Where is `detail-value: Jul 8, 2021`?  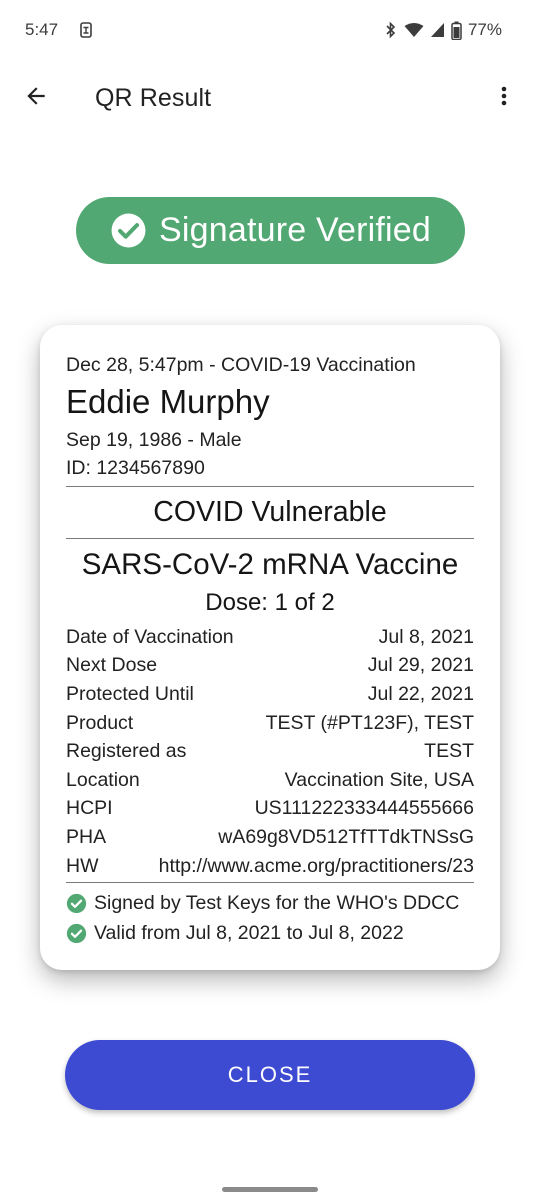
detail-value: Jul 8, 2021 is located at coordinates (426, 636).